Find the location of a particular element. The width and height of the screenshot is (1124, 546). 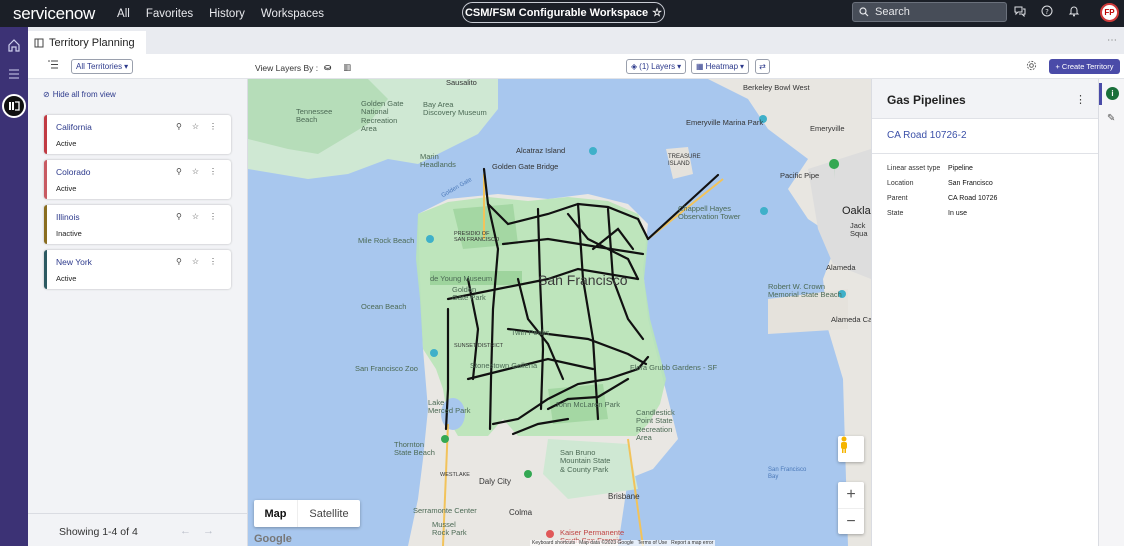

street-view-pegman-icon is located at coordinates (851, 449).